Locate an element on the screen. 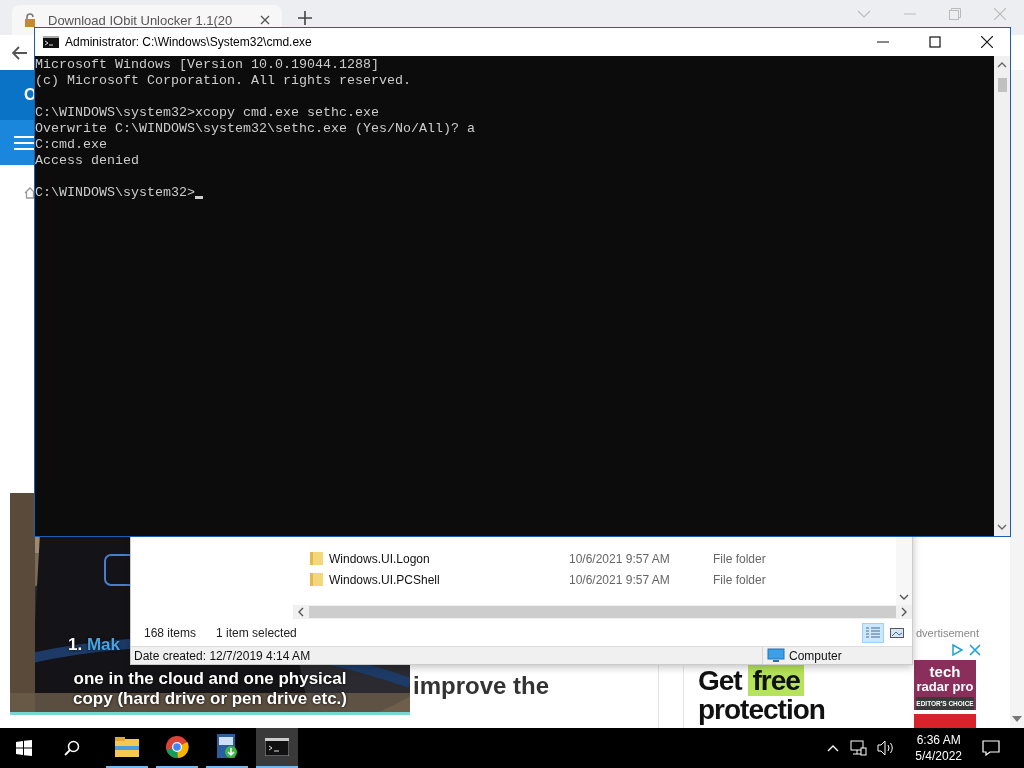  console-line: C:\WINDOWS\system32>xcopy cmd.exe sethc.exe is located at coordinates (207, 113).